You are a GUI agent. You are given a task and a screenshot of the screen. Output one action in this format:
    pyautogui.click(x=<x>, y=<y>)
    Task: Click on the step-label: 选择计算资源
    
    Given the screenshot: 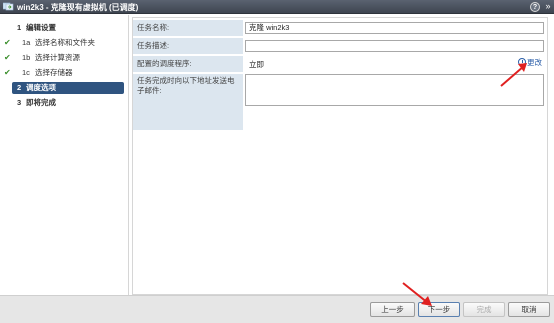 What is the action you would take?
    pyautogui.click(x=57, y=57)
    